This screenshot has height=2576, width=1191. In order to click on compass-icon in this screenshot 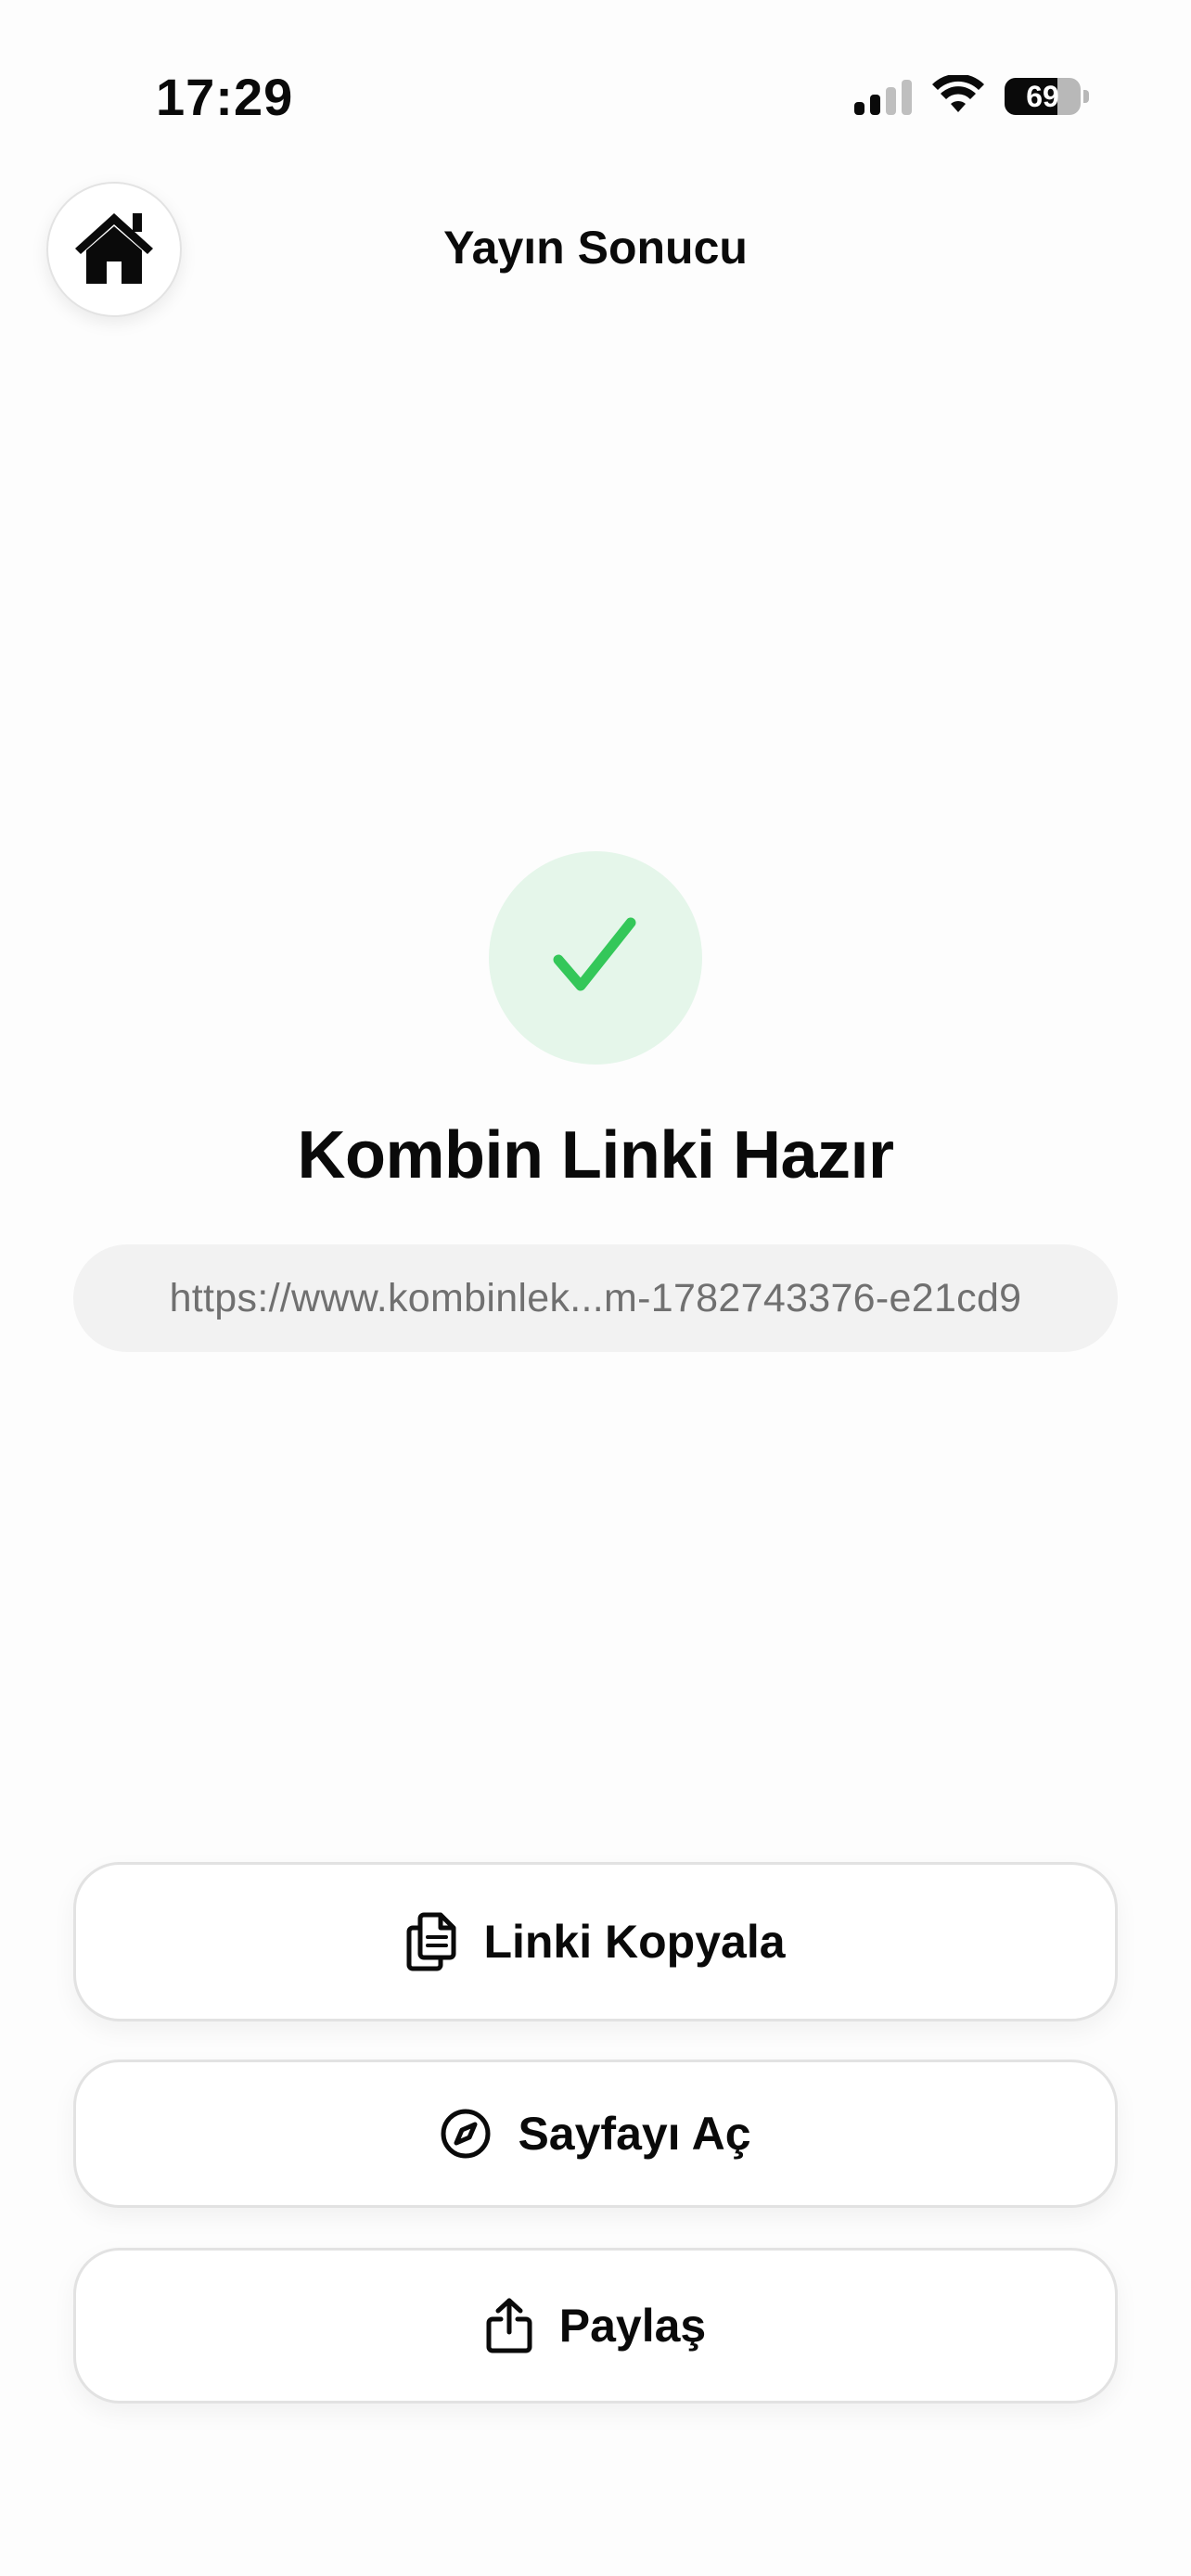, I will do `click(466, 2134)`.